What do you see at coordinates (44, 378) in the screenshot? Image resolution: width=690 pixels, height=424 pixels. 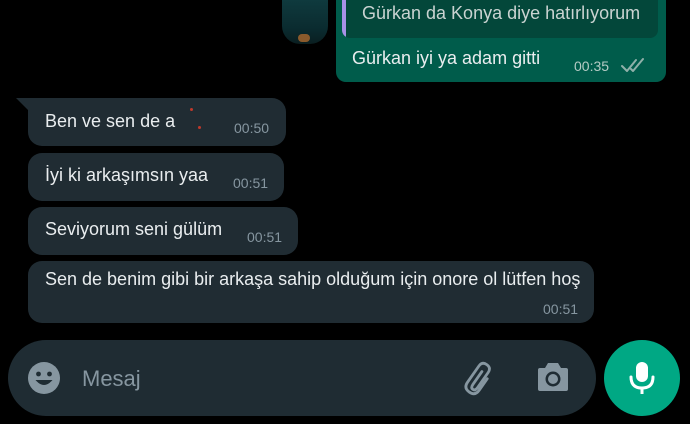 I see `emoji-icon` at bounding box center [44, 378].